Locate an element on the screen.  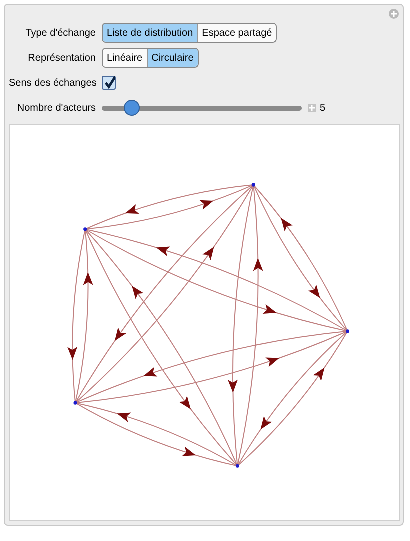
control-label: Type d'échange is located at coordinates (60, 33).